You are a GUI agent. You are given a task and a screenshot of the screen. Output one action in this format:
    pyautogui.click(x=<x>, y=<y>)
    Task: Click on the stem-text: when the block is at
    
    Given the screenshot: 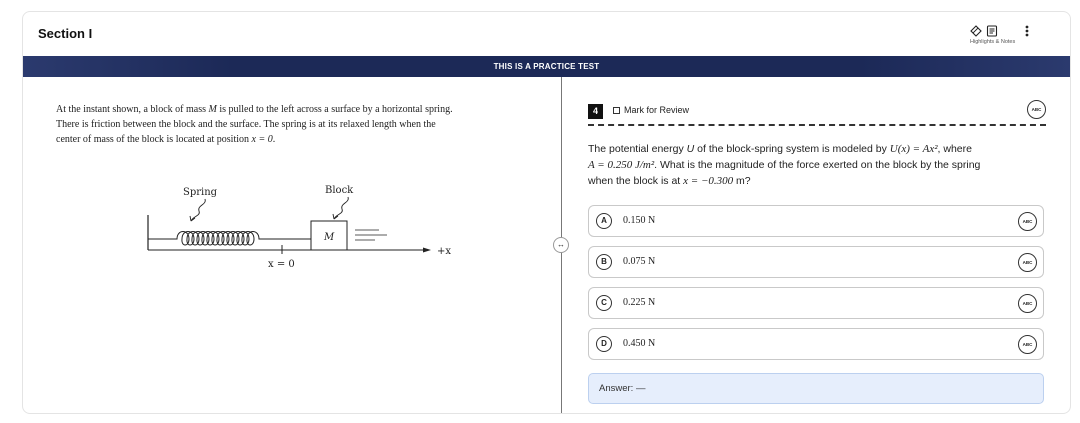 What is the action you would take?
    pyautogui.click(x=636, y=181)
    